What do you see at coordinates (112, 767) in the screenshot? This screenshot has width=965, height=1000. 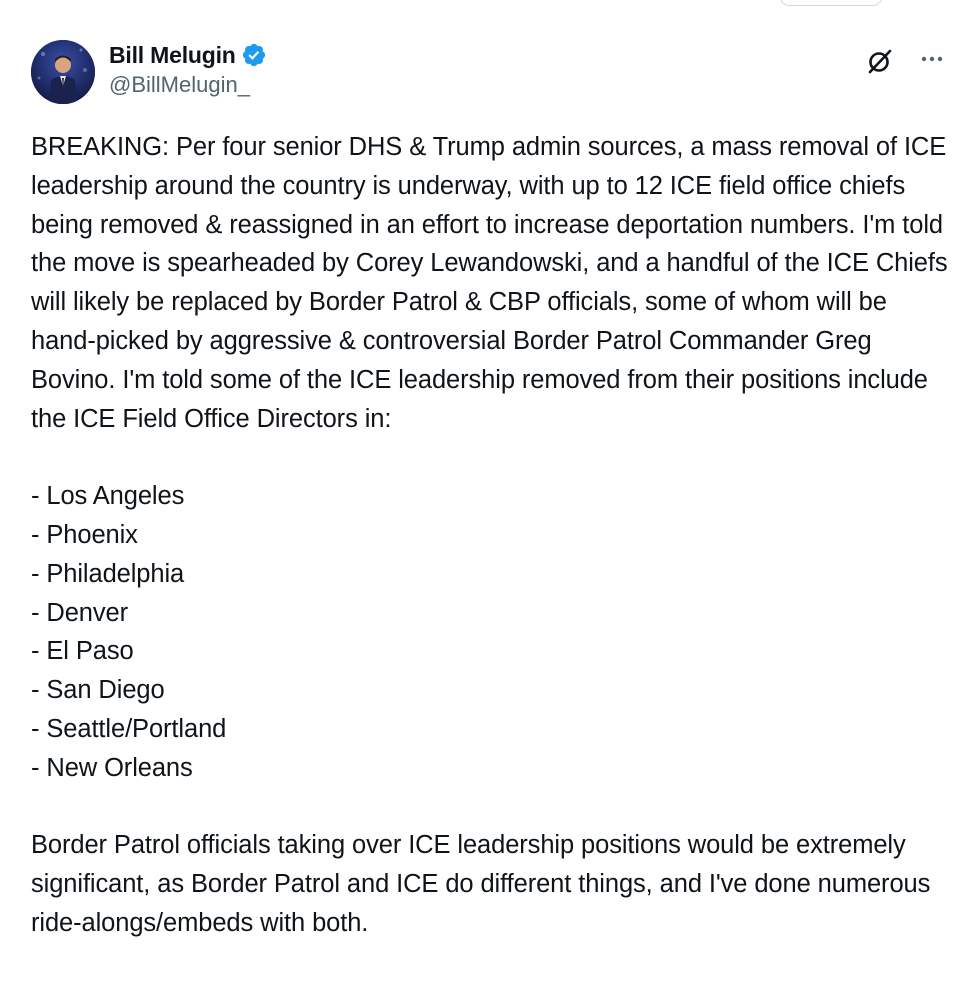 I see `list-item: - New Orleans` at bounding box center [112, 767].